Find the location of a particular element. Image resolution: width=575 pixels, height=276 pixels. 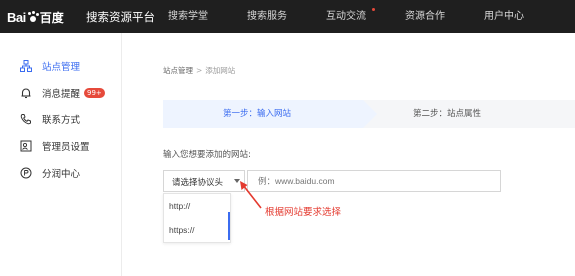

top-nav: 搜索学堂 搜索服务 互动交流 资源合作 用户中心 is located at coordinates (345, 16).